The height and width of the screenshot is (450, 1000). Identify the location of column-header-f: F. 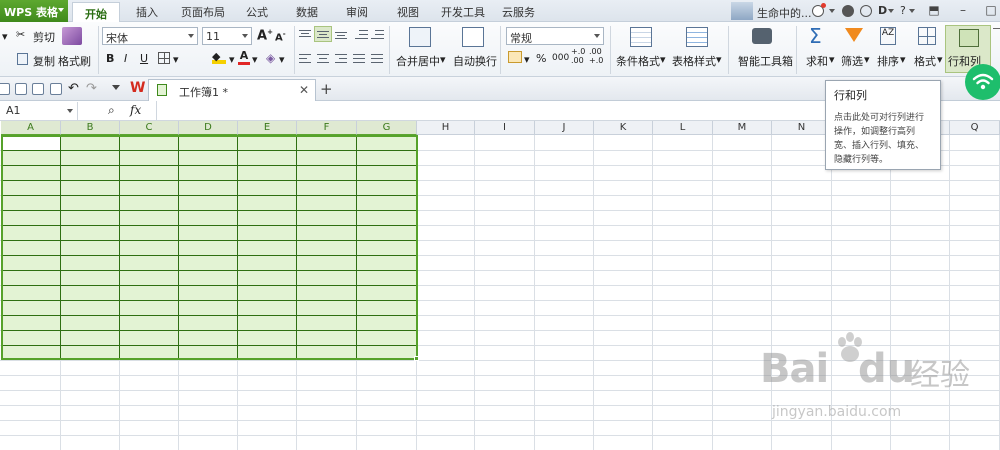
(327, 128).